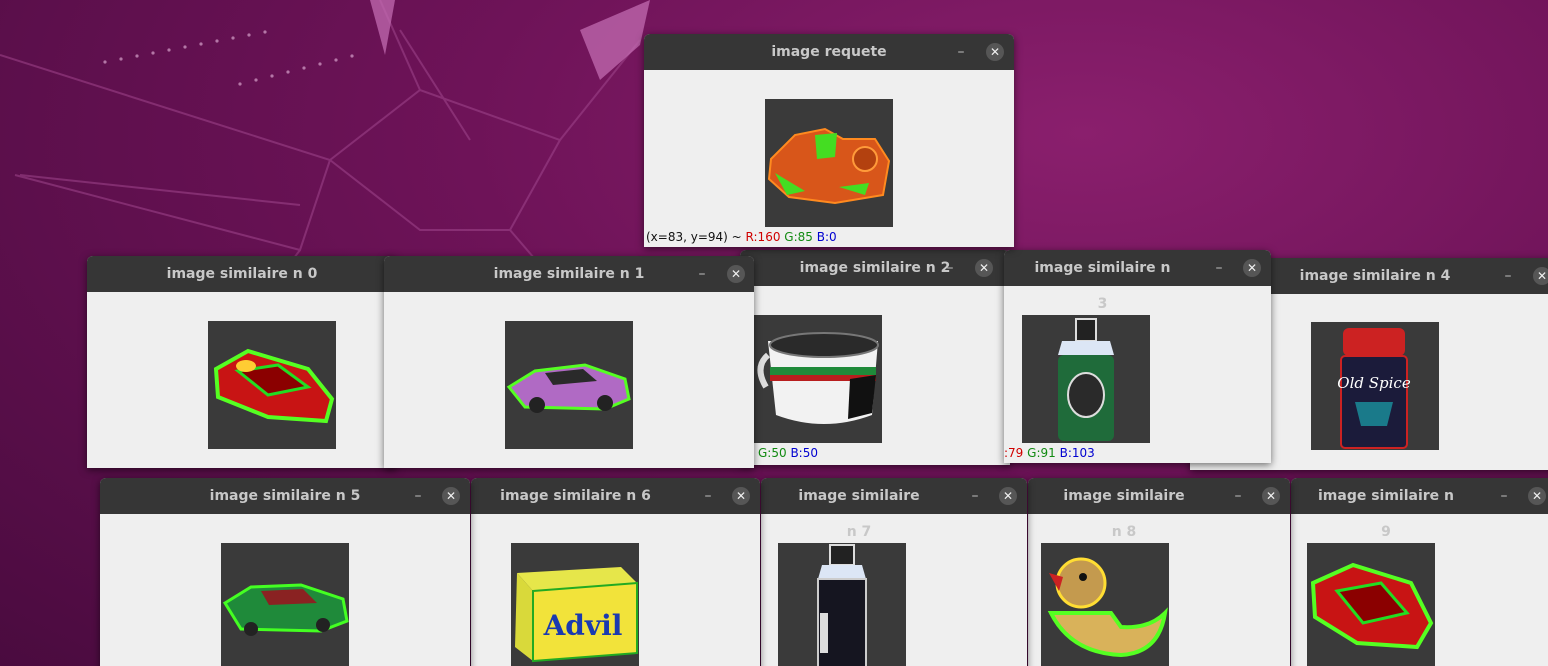 The height and width of the screenshot is (666, 1548). What do you see at coordinates (763, 237) in the screenshot?
I see `status-red: R:160` at bounding box center [763, 237].